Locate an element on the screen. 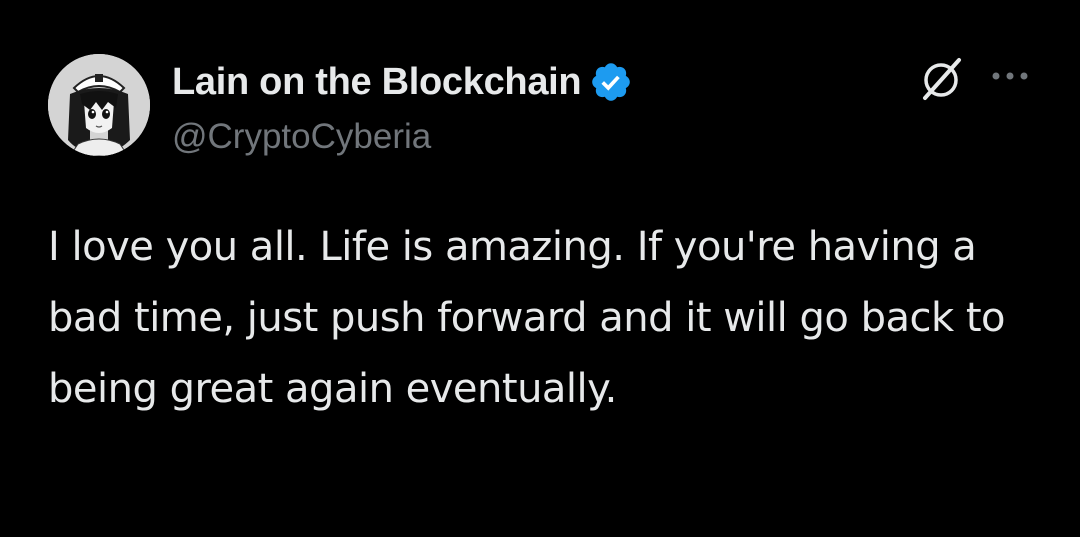 The width and height of the screenshot is (1080, 537). more-options-icon is located at coordinates (1010, 76).